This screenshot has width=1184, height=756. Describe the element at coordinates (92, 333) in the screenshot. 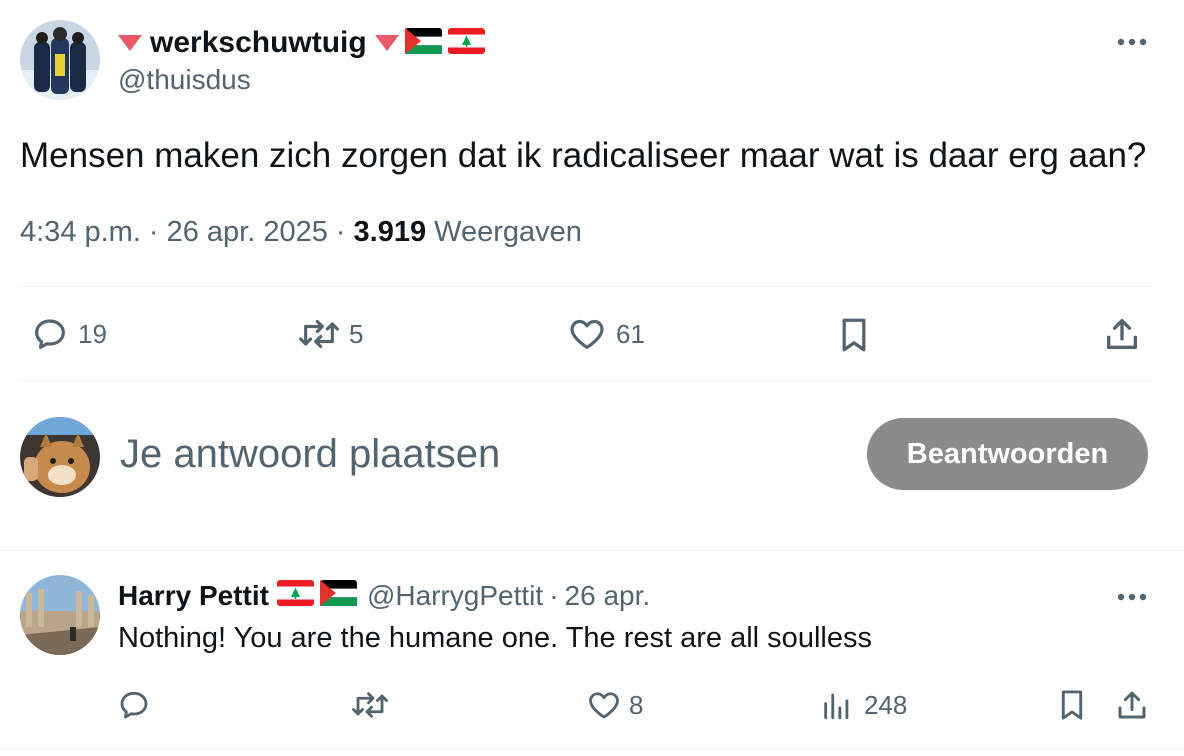

I see `reply-count: 19` at that location.